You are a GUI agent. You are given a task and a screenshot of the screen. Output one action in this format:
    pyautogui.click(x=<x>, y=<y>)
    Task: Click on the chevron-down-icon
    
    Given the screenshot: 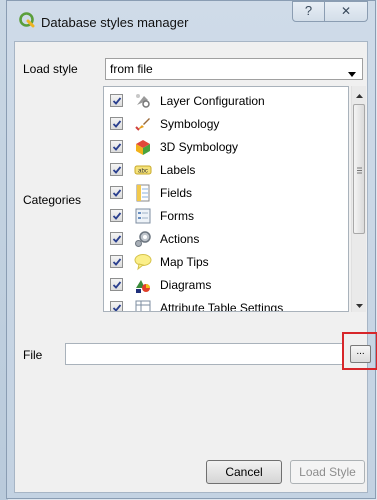 What is the action you would take?
    pyautogui.click(x=352, y=73)
    